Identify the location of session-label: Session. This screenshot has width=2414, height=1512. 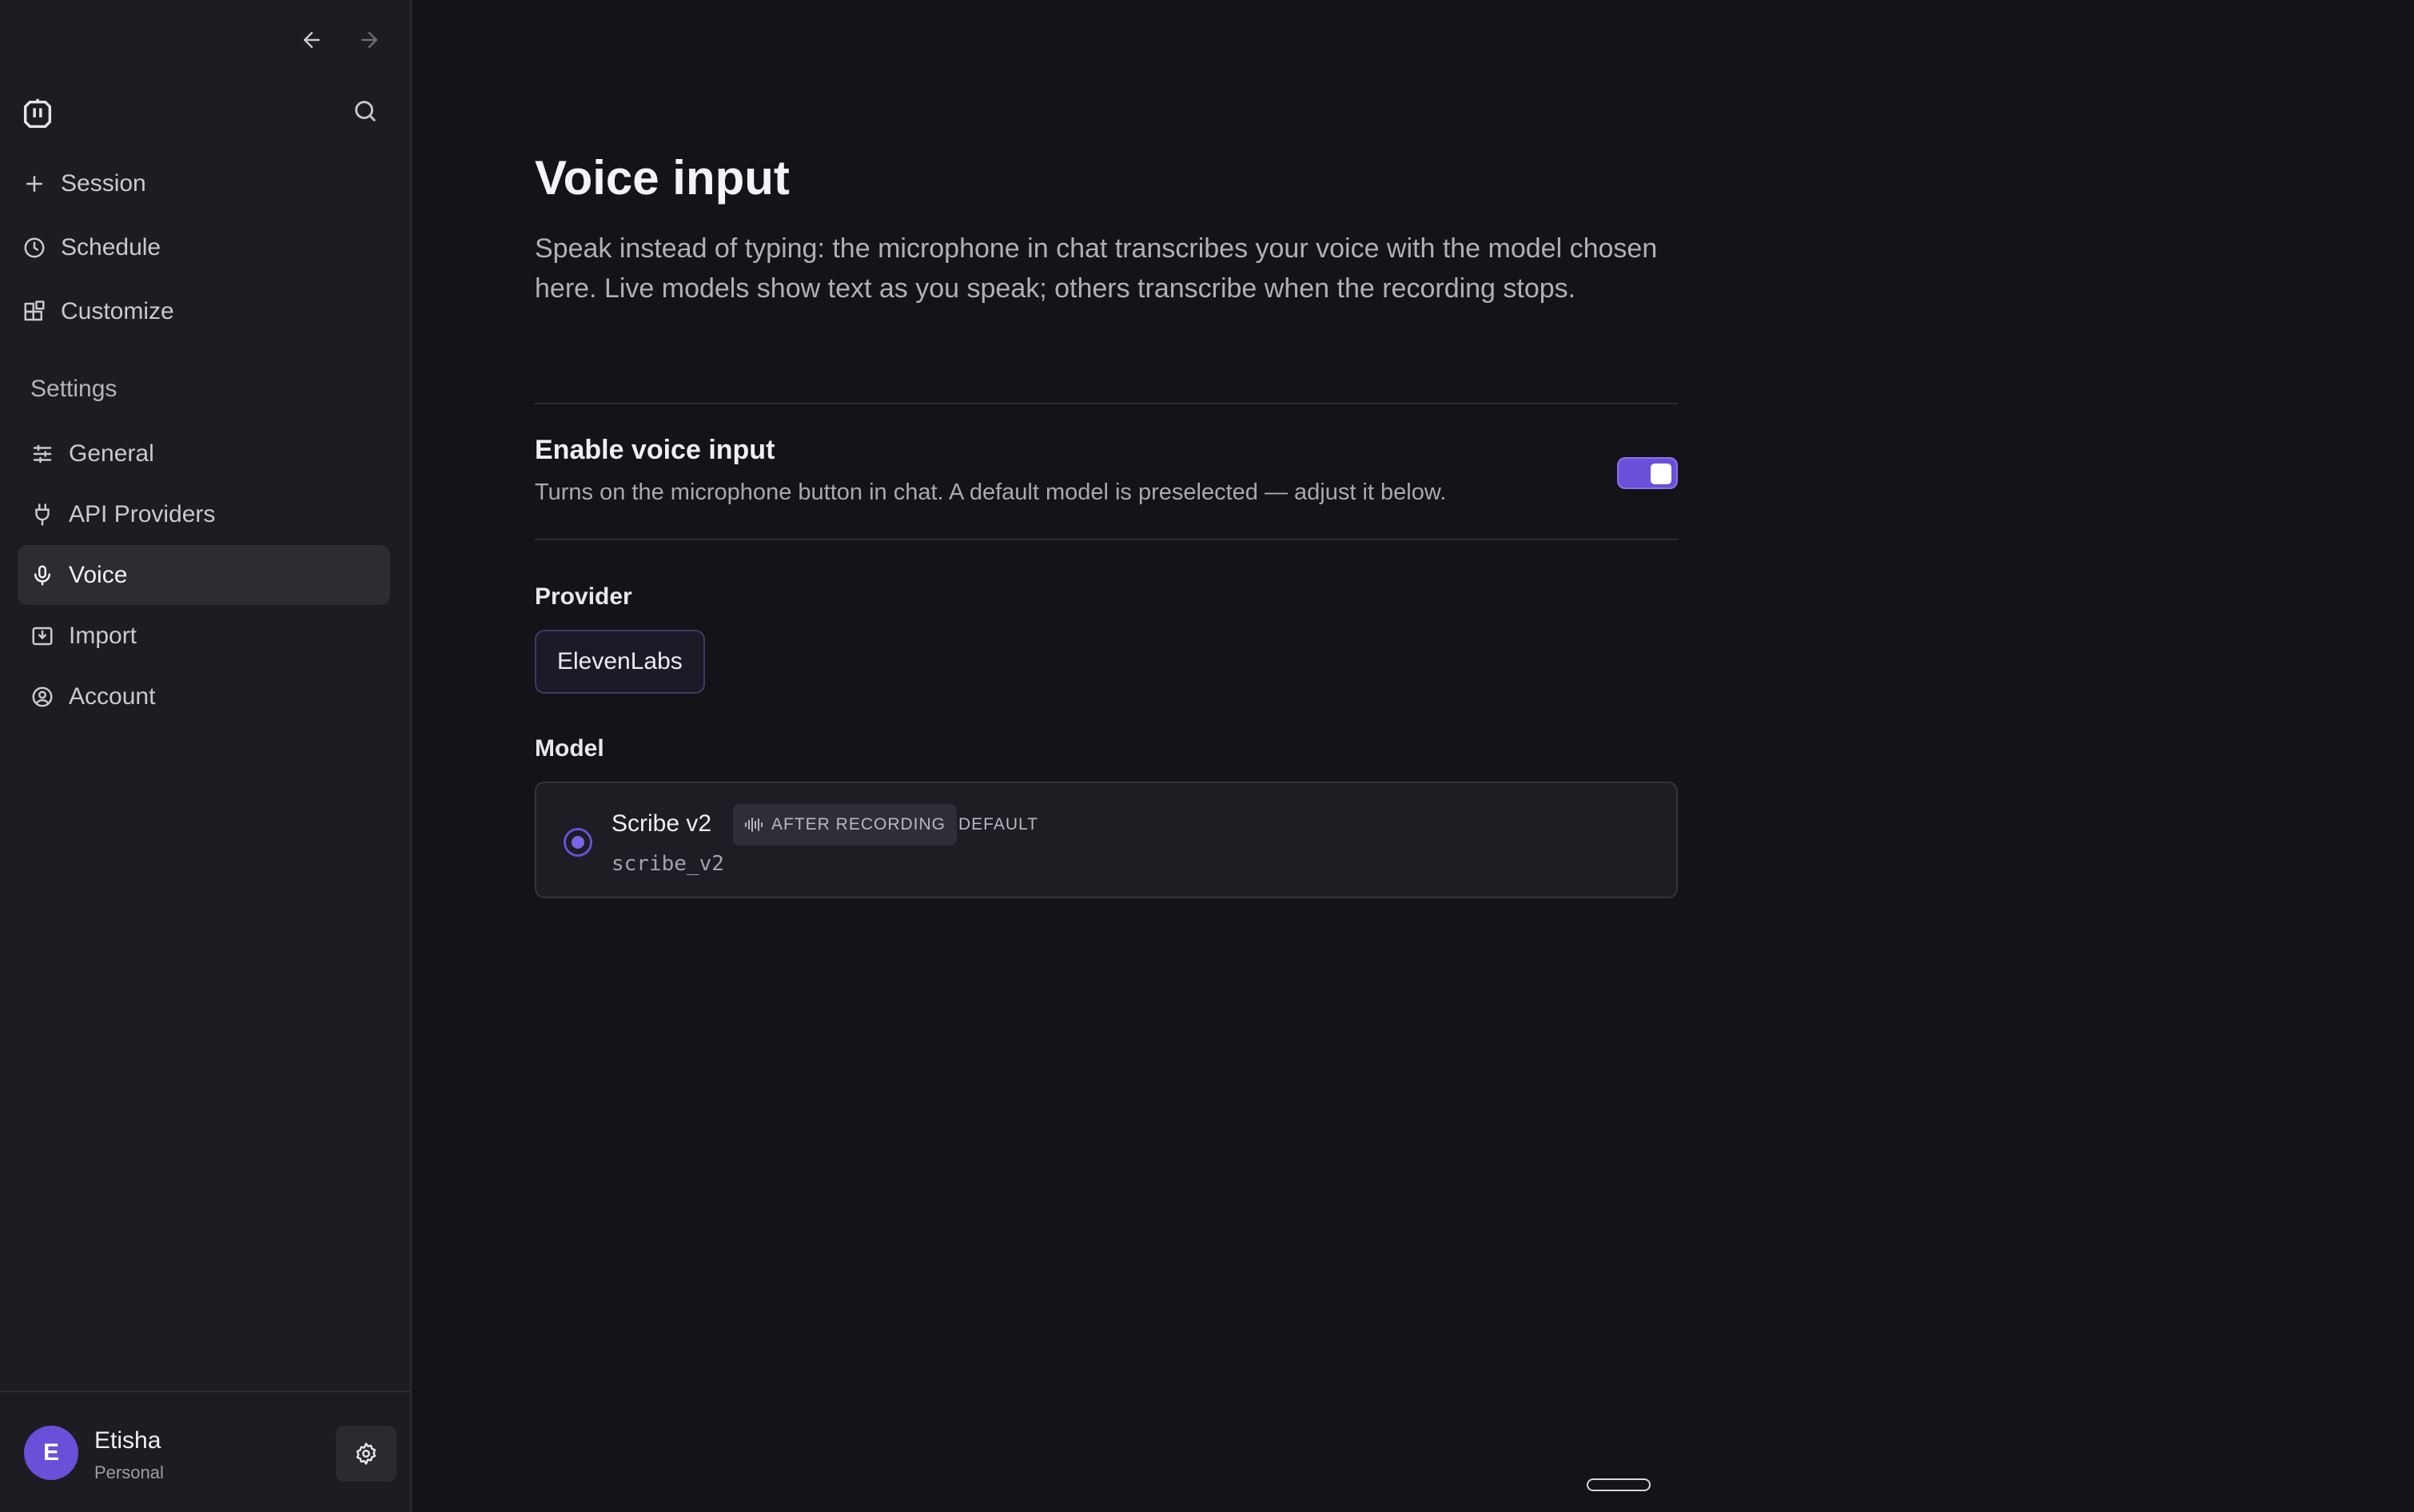
(103, 183).